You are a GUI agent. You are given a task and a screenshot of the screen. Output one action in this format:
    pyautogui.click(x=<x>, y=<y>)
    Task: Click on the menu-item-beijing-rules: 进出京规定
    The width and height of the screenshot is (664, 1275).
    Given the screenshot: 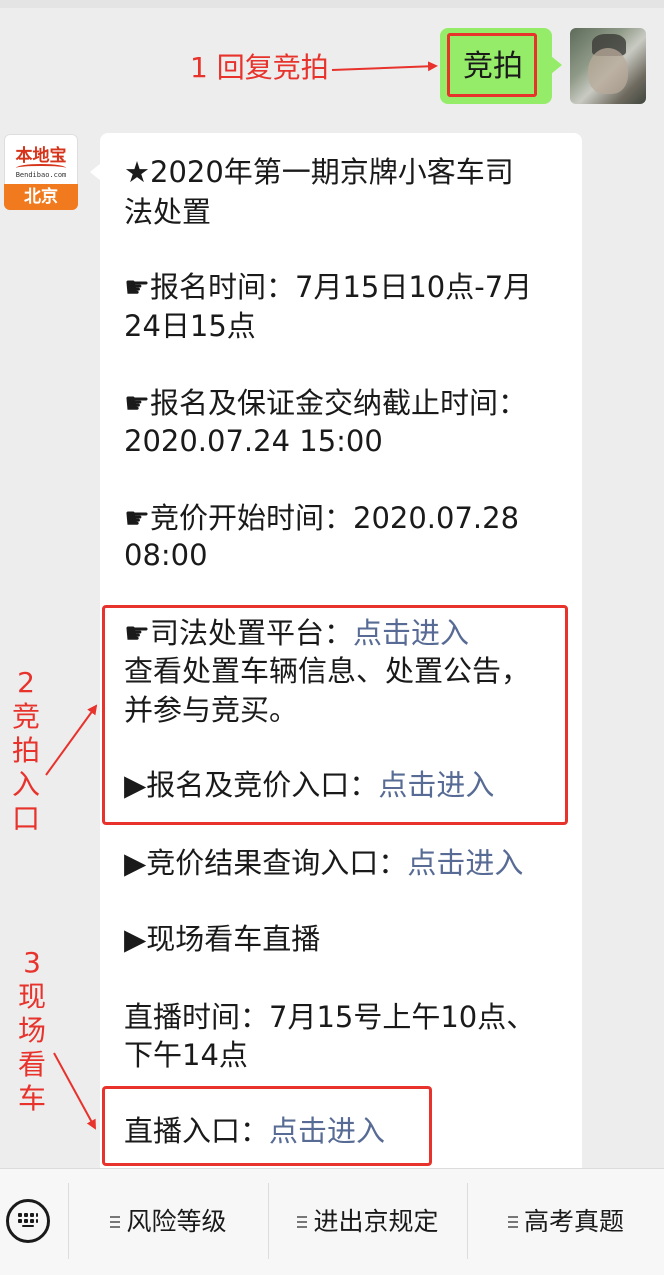 What is the action you would take?
    pyautogui.click(x=368, y=1222)
    